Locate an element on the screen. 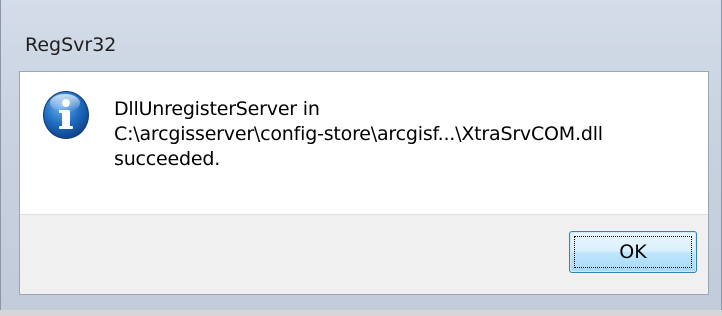  focus-rectangle is located at coordinates (633, 252).